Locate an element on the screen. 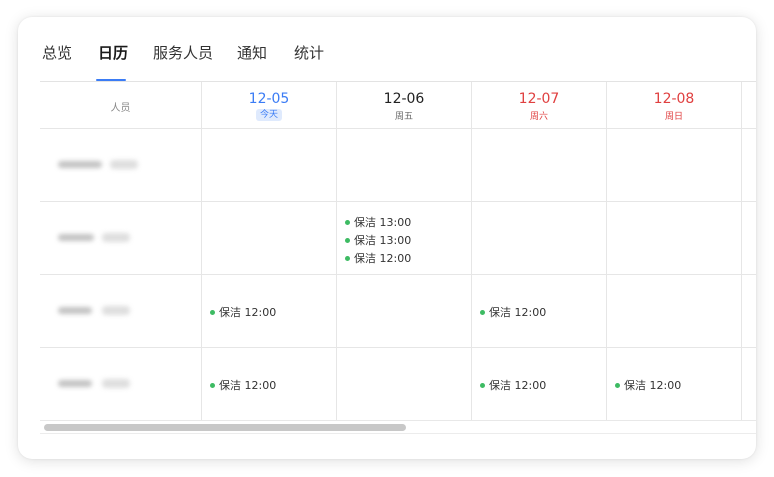 The image size is (774, 477). horizontal-scrollbar is located at coordinates (398, 427).